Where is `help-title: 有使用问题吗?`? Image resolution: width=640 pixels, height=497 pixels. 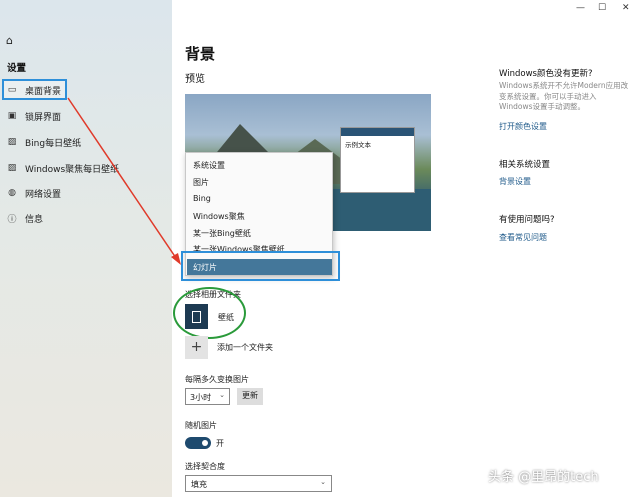
help-title: 有使用问题吗? is located at coordinates (527, 220).